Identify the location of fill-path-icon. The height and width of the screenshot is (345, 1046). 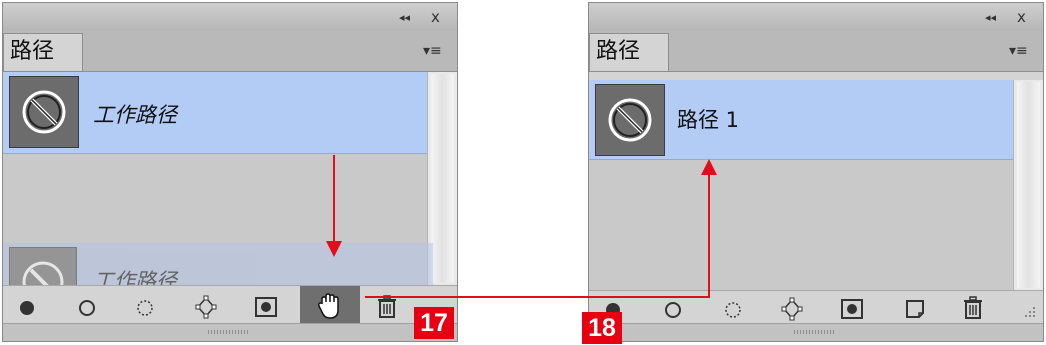
(27, 308).